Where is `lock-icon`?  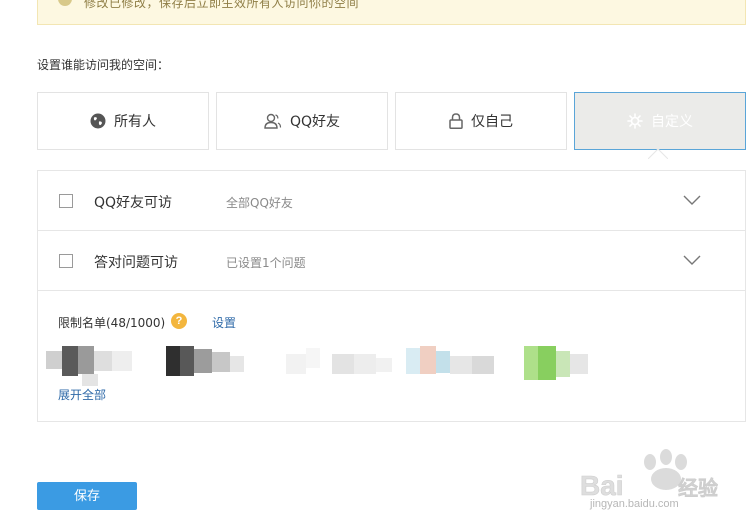 lock-icon is located at coordinates (456, 121).